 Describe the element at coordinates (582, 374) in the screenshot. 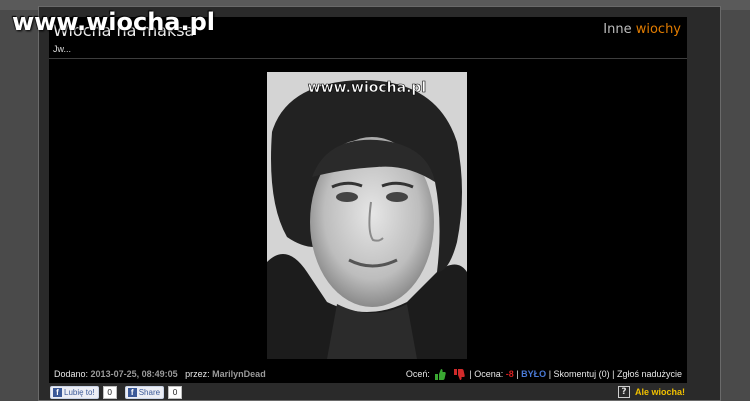

I see `comment-link: Skomentuj (0)` at that location.